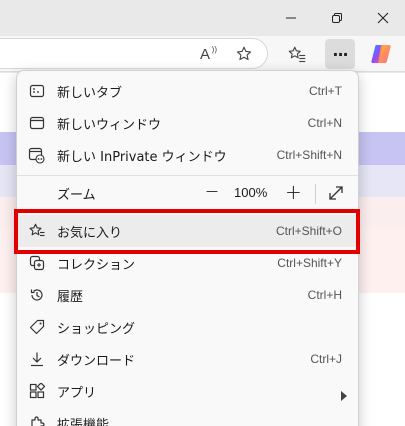 This screenshot has height=426, width=405. Describe the element at coordinates (325, 91) in the screenshot. I see `menu-item-shortcut: Ctrl+T` at that location.